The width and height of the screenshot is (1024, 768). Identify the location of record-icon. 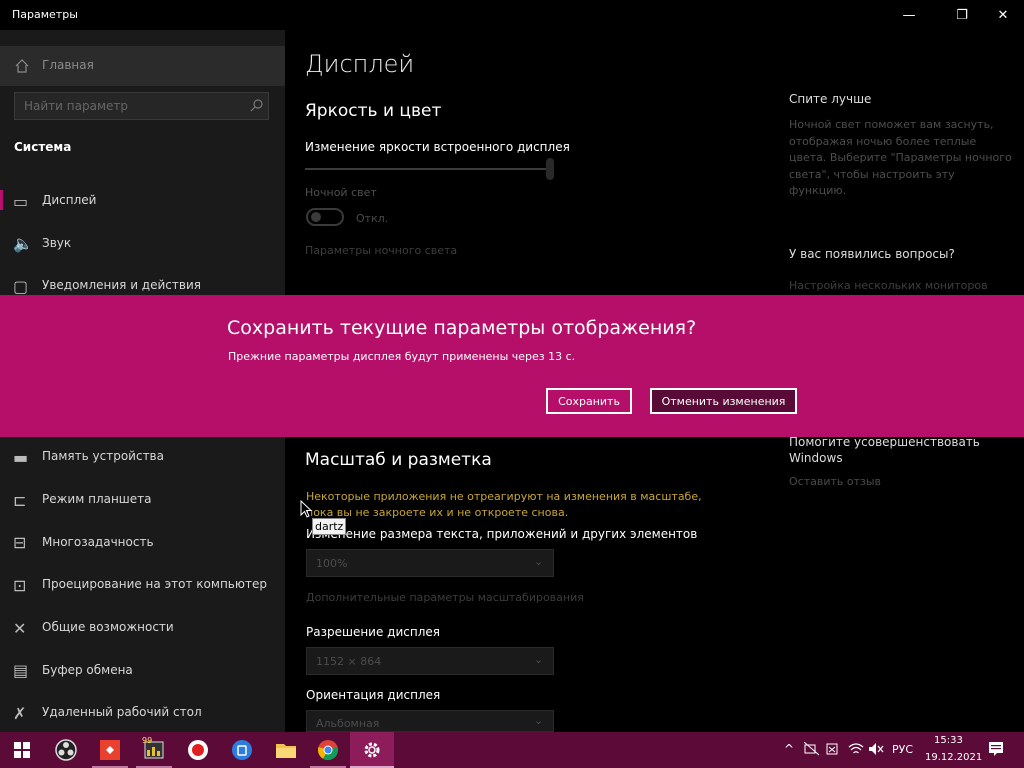
(198, 750).